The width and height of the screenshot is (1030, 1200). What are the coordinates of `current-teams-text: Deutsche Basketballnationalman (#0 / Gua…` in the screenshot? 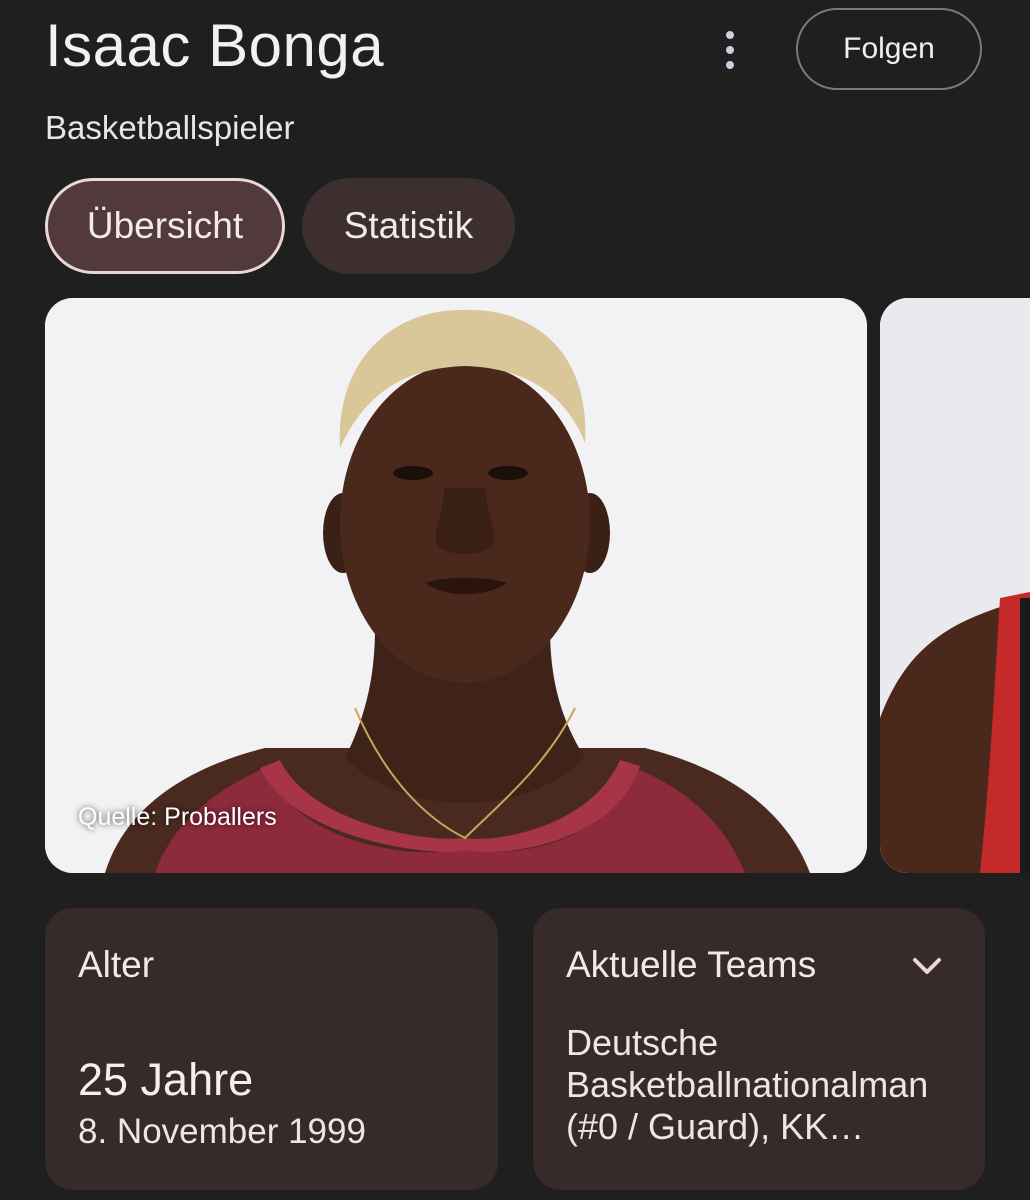 It's located at (747, 1084).